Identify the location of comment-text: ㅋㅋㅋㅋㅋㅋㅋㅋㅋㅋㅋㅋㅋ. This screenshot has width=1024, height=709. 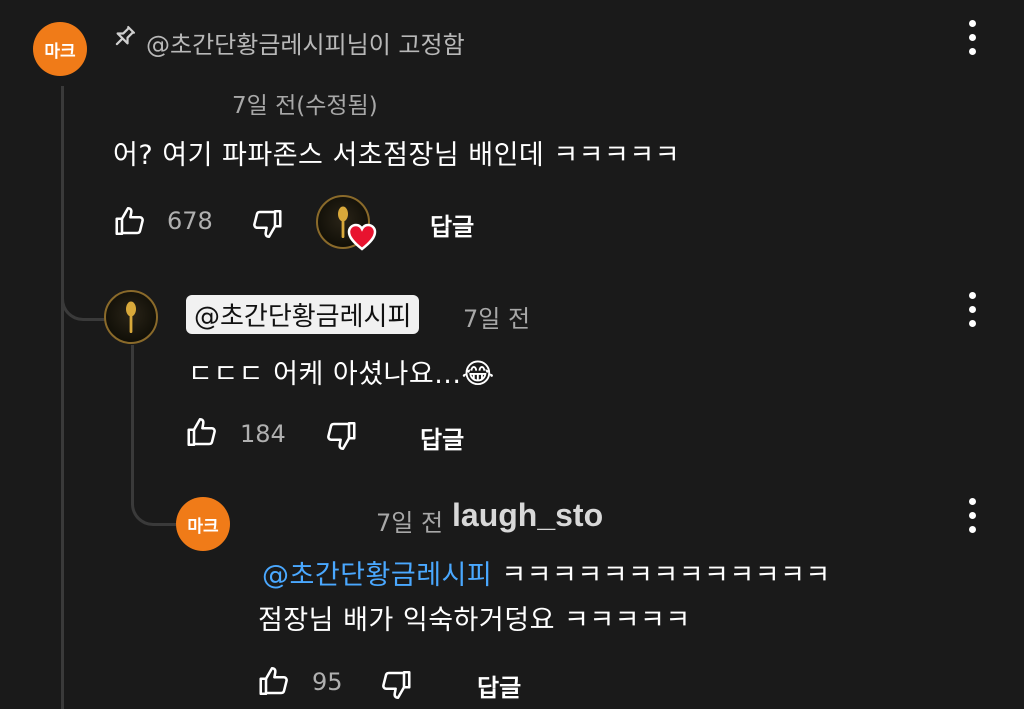
(666, 575).